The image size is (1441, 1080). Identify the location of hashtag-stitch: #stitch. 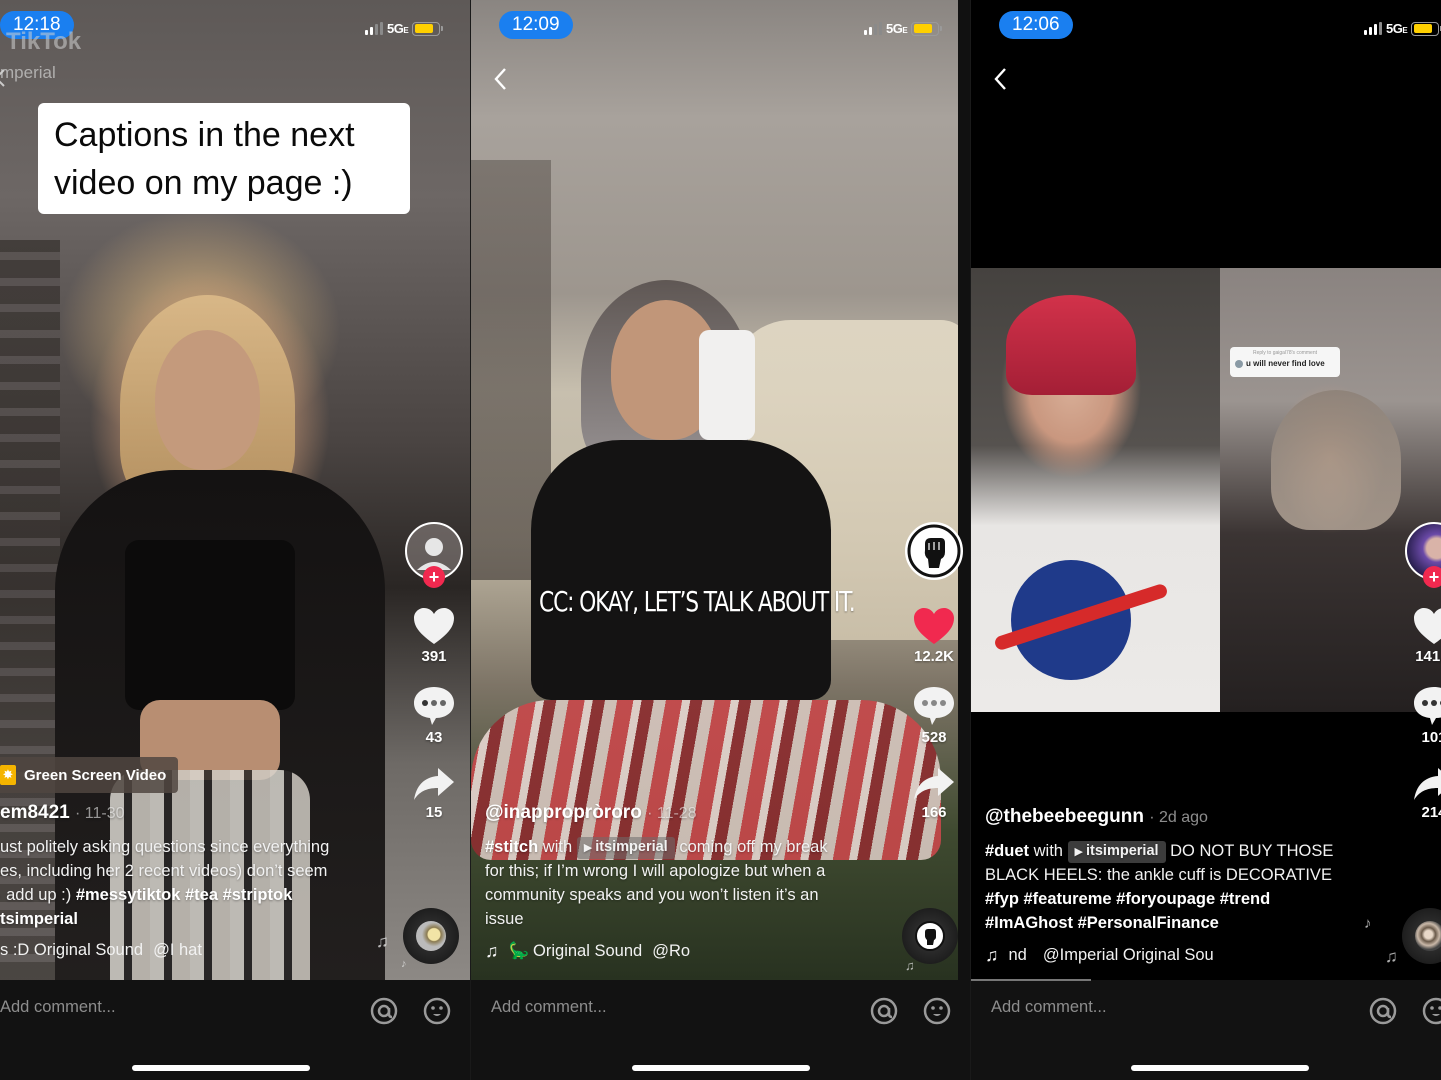
(511, 847).